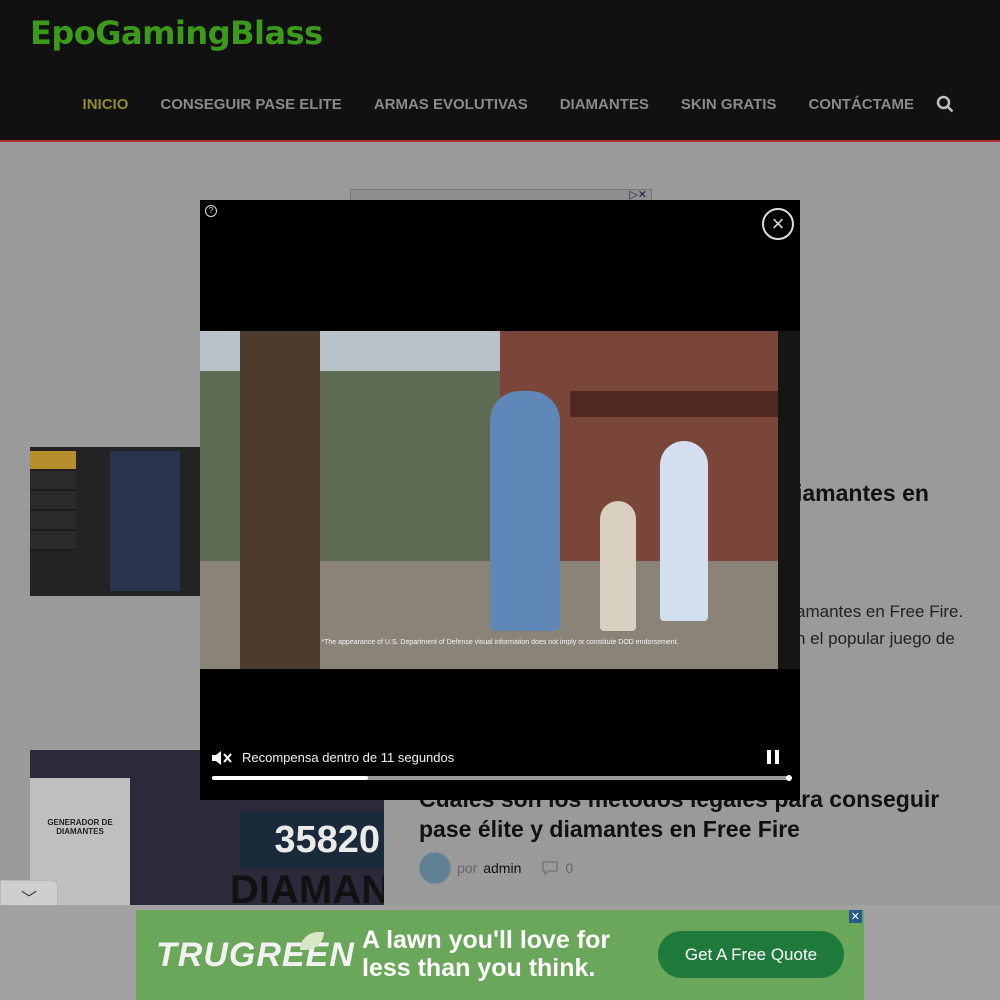 This screenshot has width=1000, height=1000. I want to click on article-meta-2: por admin 0, so click(496, 868).